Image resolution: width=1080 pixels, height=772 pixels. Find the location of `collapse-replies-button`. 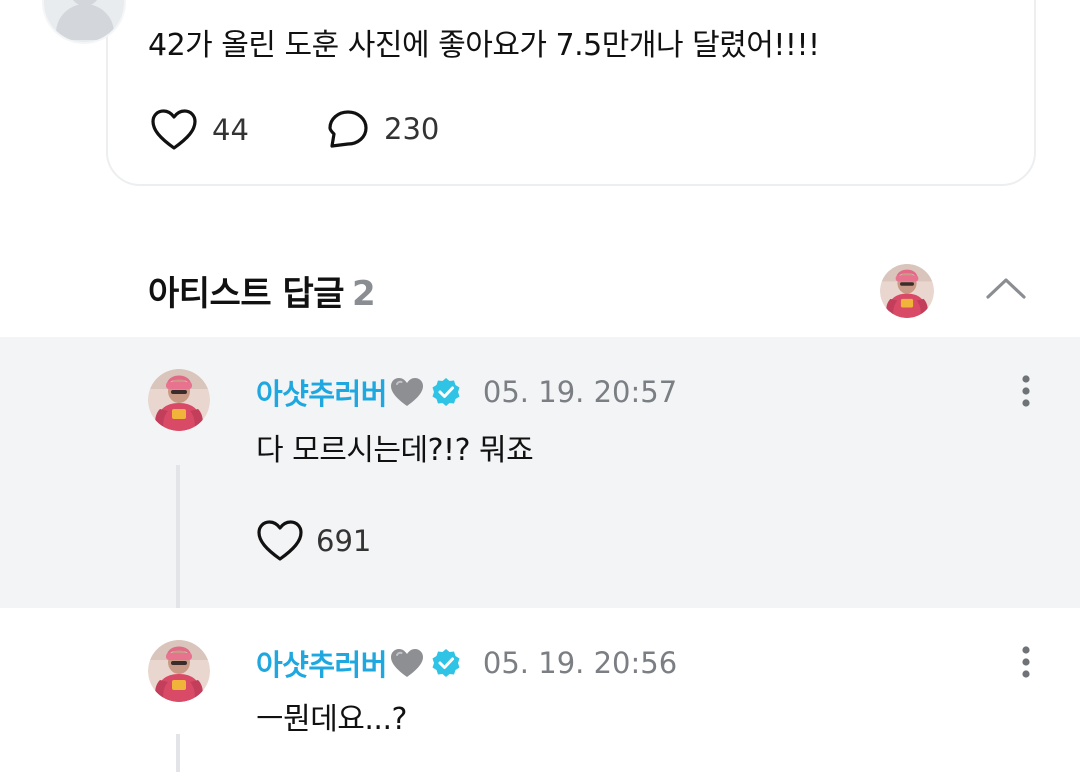

collapse-replies-button is located at coordinates (1006, 288).